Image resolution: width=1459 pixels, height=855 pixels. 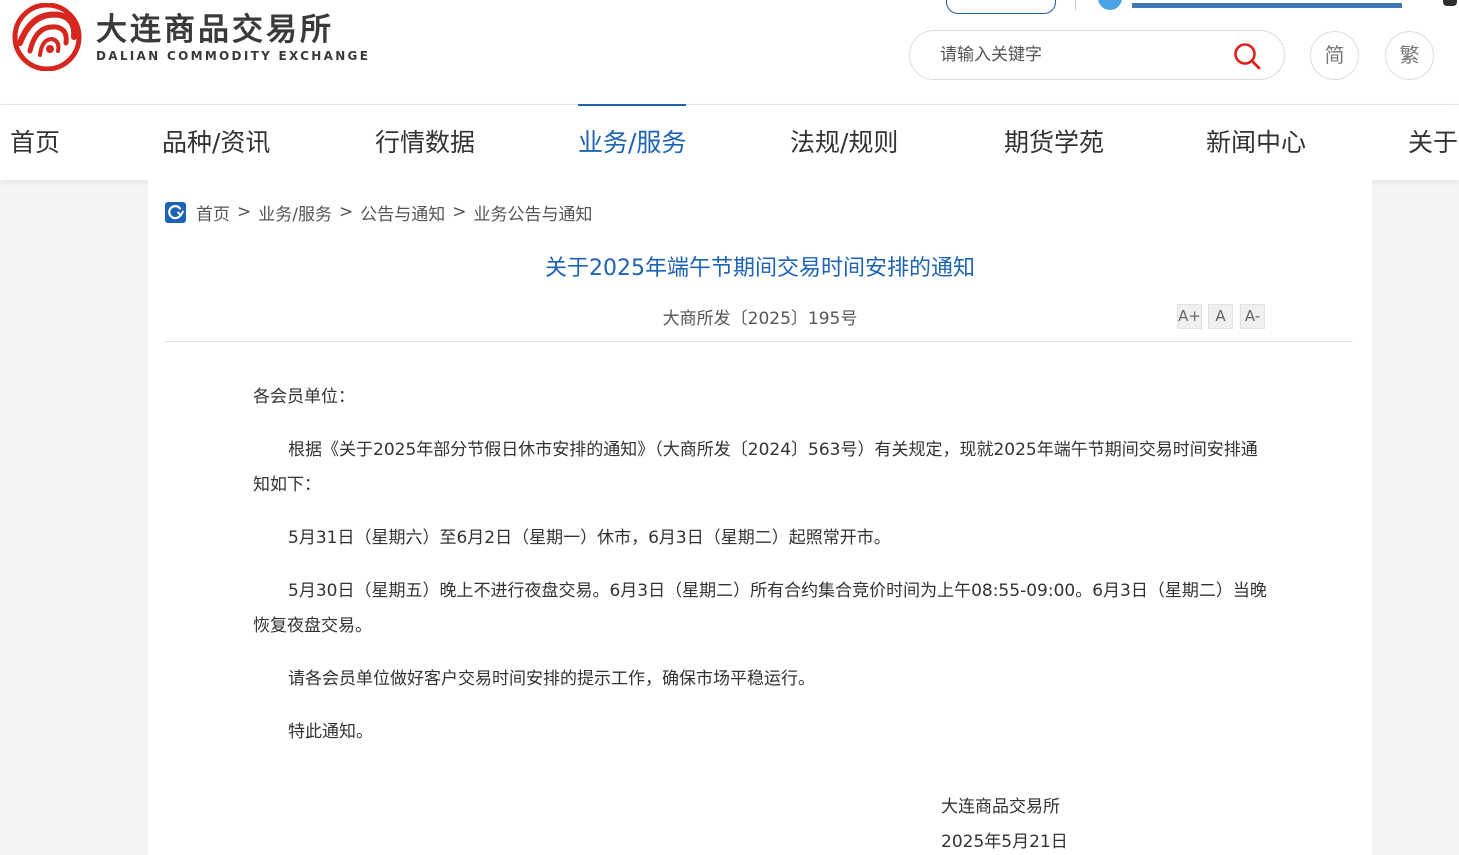 I want to click on nav-market-data: 行情数据, so click(x=425, y=142).